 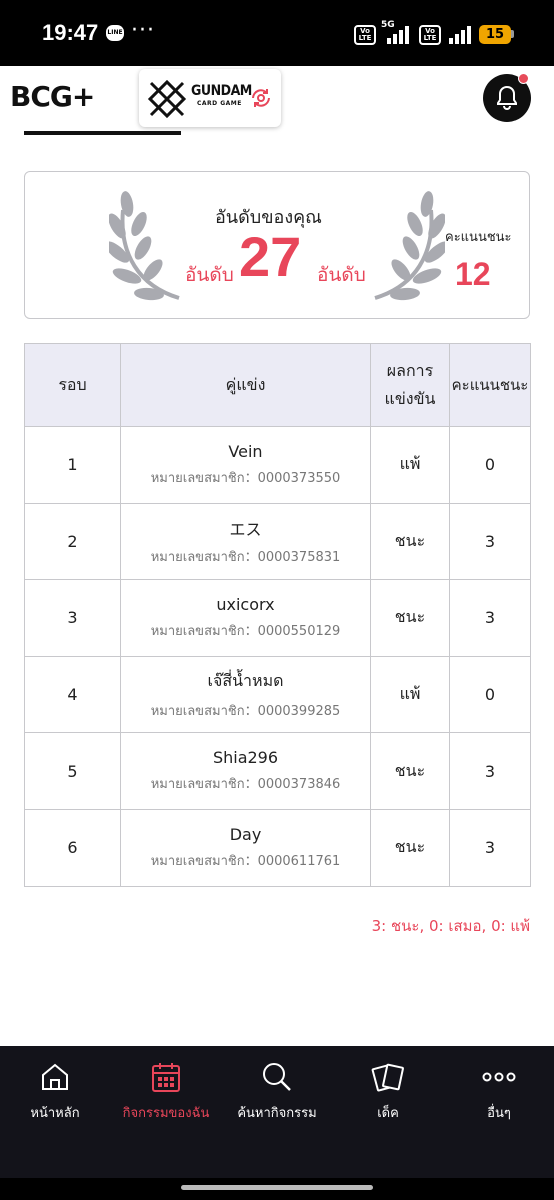 What do you see at coordinates (70, 32) in the screenshot?
I see `status-time: 19:47` at bounding box center [70, 32].